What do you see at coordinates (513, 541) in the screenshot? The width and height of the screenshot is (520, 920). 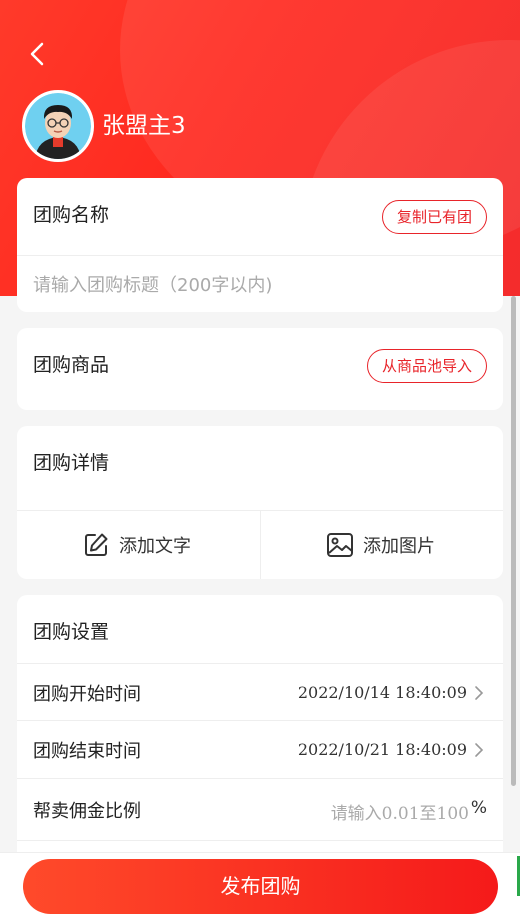 I see `scrollbar` at bounding box center [513, 541].